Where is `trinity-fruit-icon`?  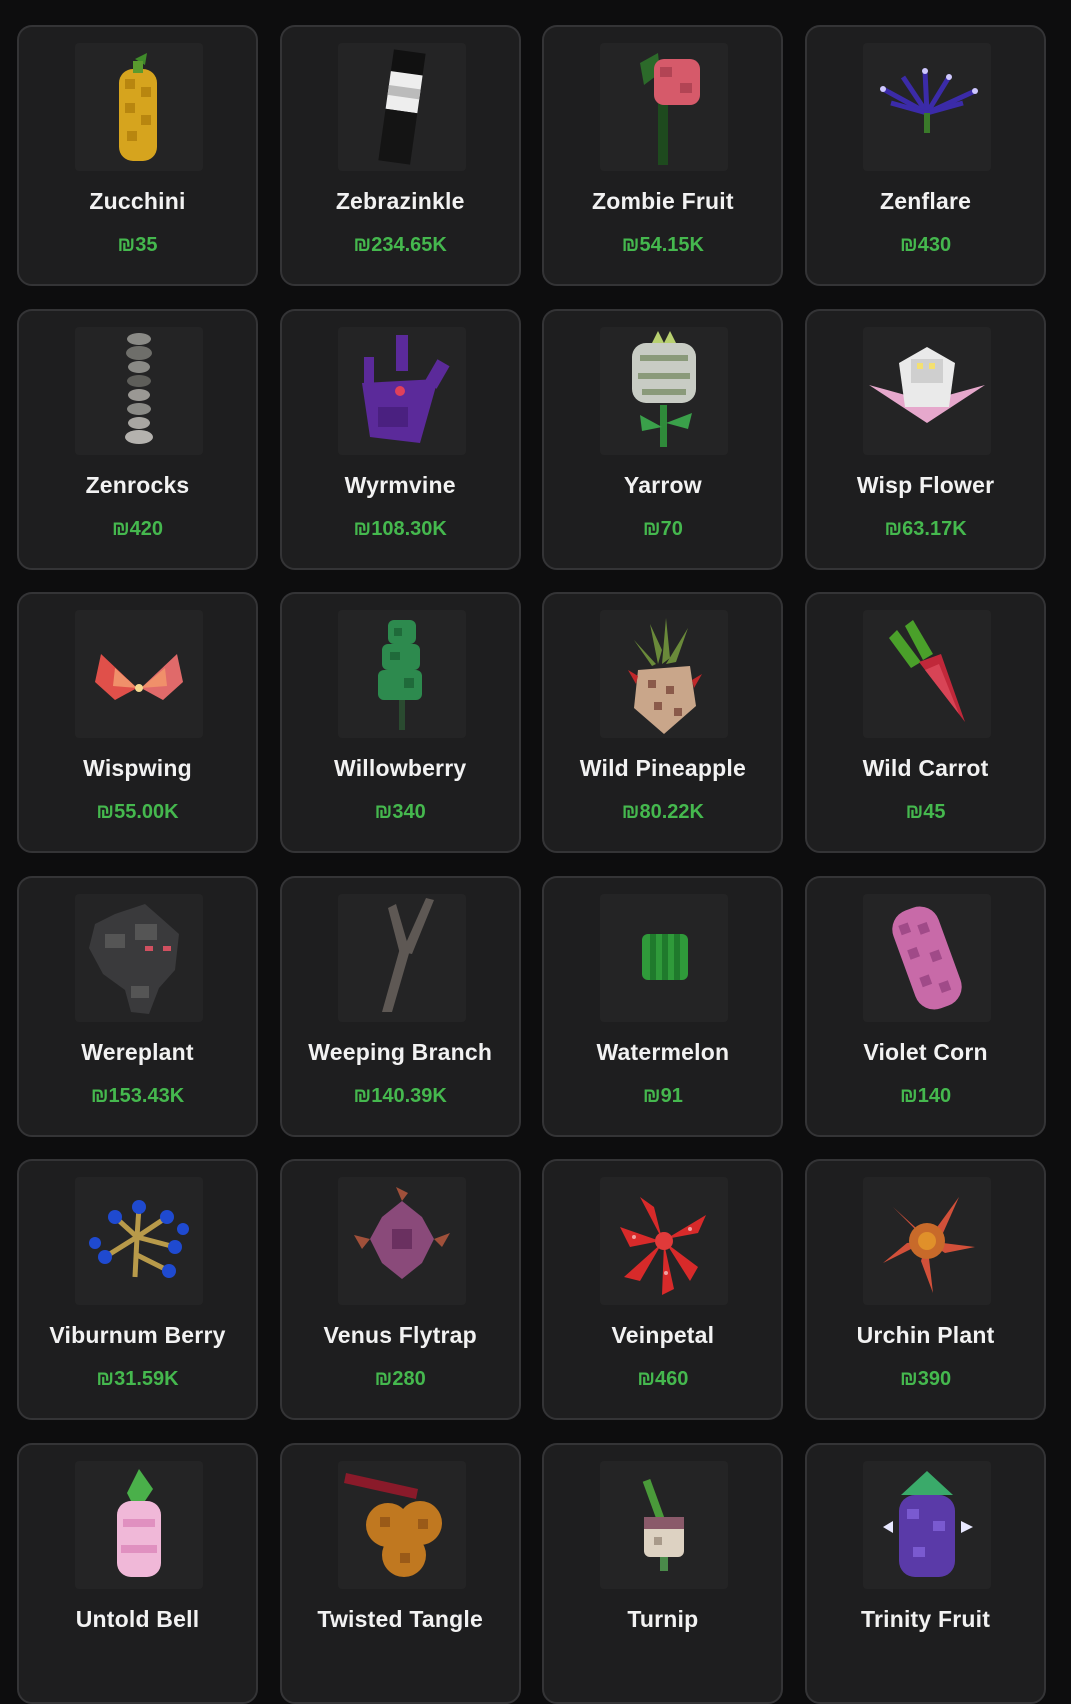
trinity-fruit-icon is located at coordinates (927, 1524).